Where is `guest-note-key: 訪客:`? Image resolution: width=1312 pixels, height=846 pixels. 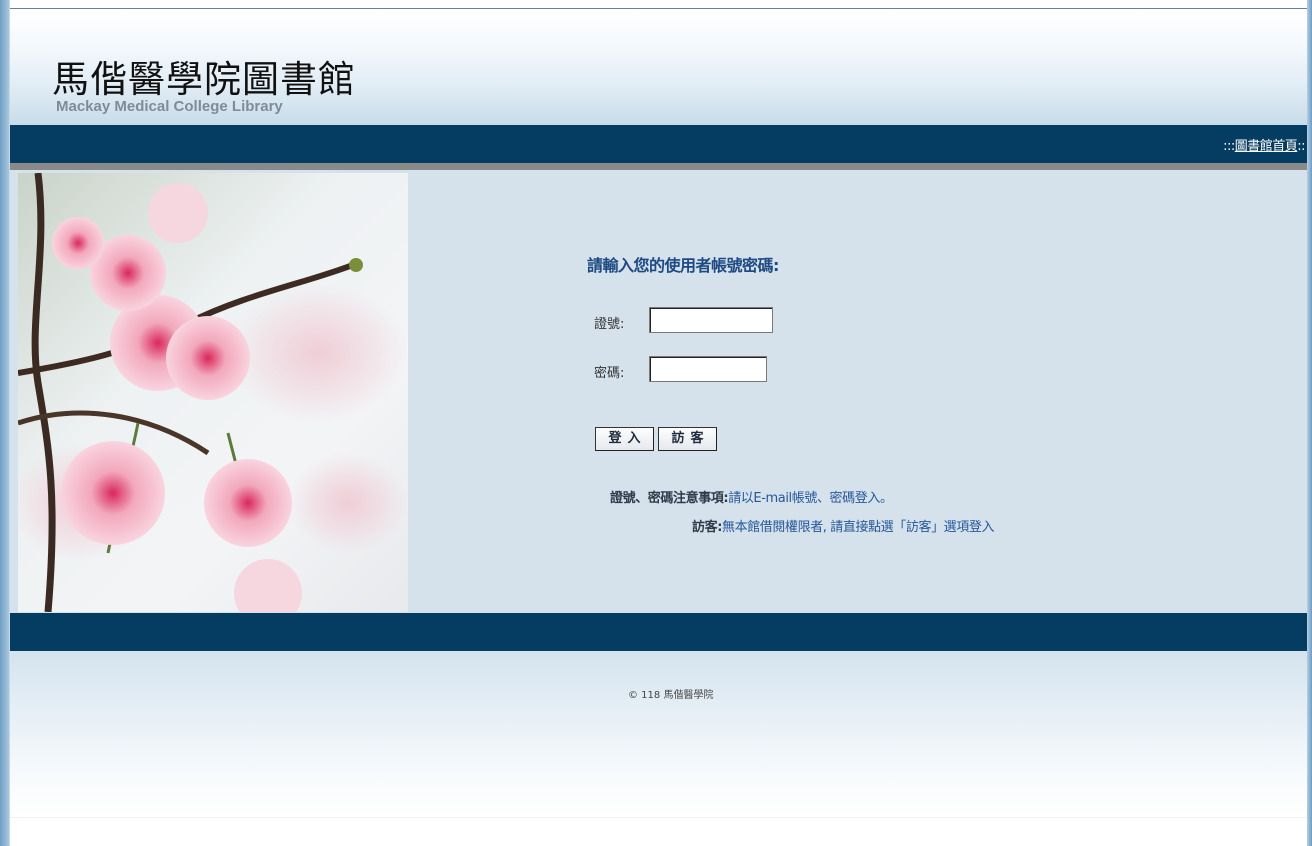
guest-note-key: 訪客: is located at coordinates (707, 527).